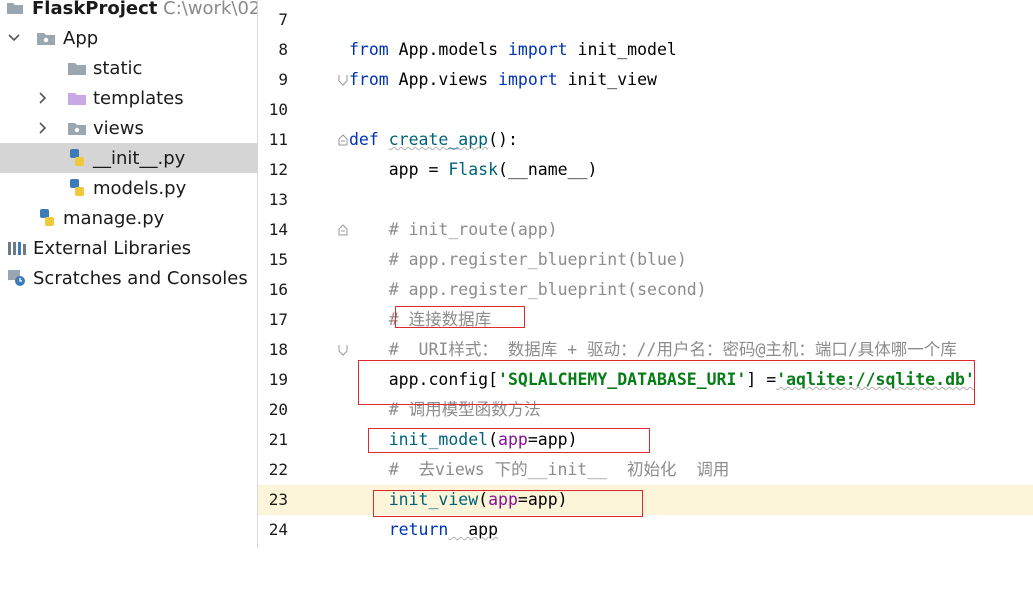 The image size is (1033, 605). I want to click on tree-item-models-py: models.py, so click(128, 188).